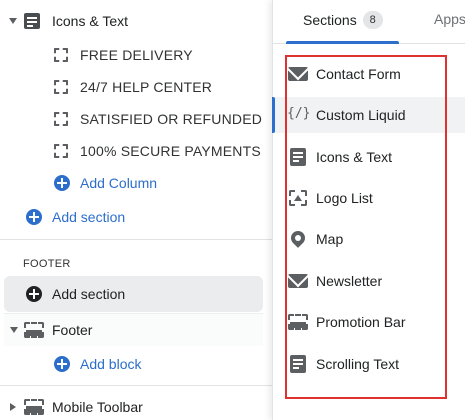  Describe the element at coordinates (361, 322) in the screenshot. I see `section-option-label: Promotion Bar` at that location.